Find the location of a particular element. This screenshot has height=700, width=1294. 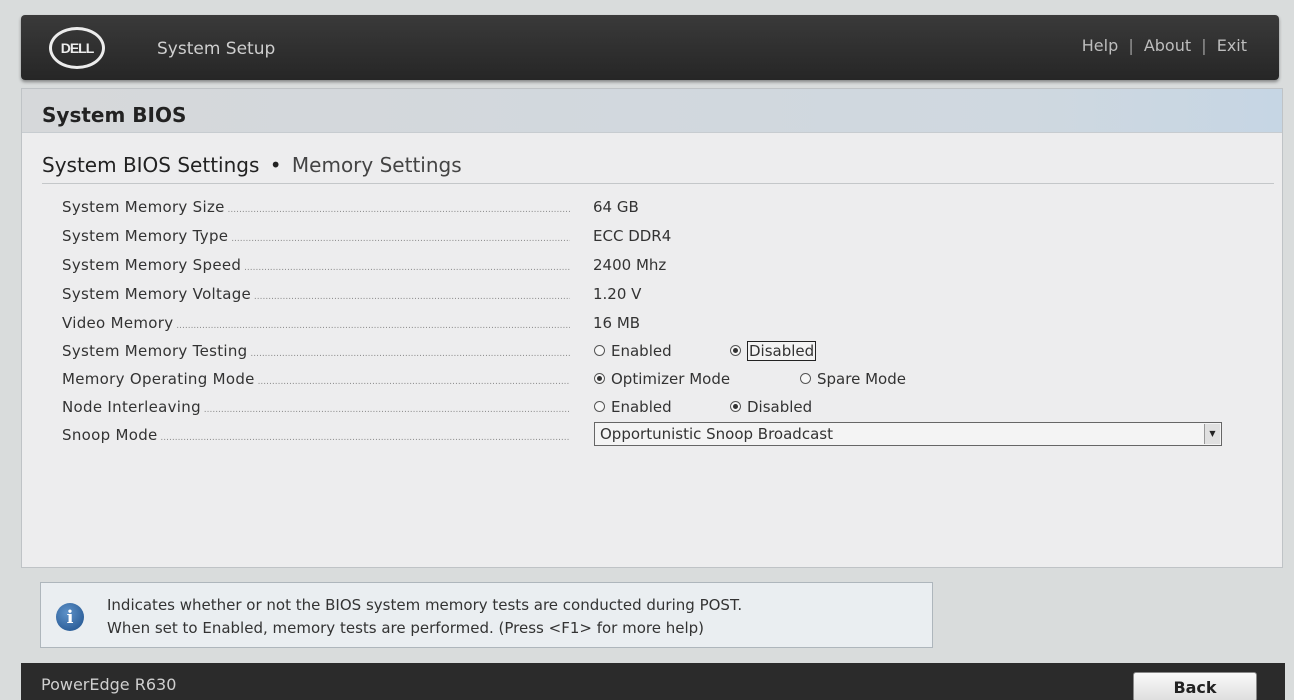

row-video-memory: Video Memory 16 MB is located at coordinates (652, 324).